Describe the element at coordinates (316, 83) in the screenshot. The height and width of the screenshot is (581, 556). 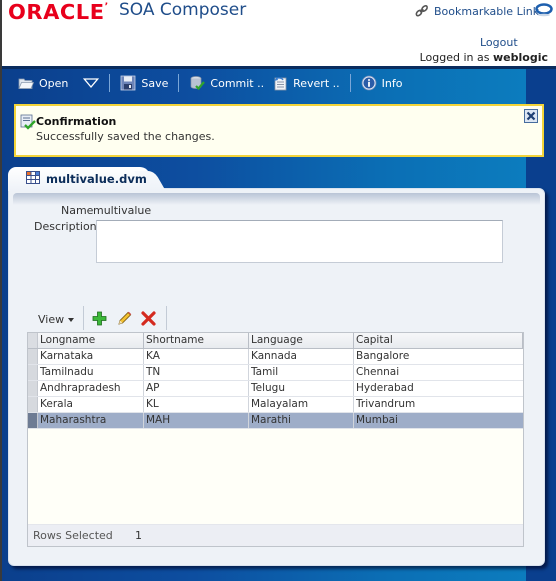
I see `revert-label: Revert ..` at that location.